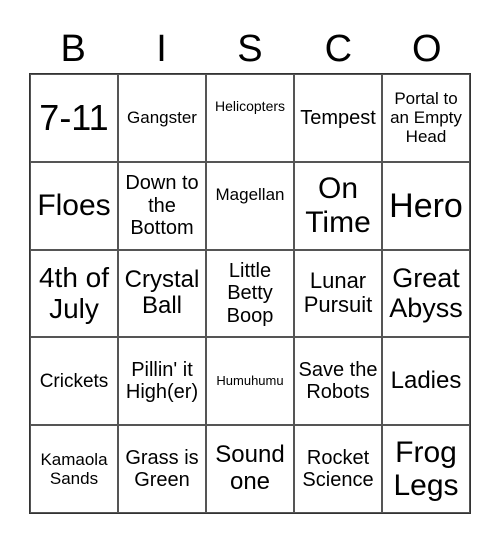  I want to click on bingo-header: BISCO, so click(250, 49).